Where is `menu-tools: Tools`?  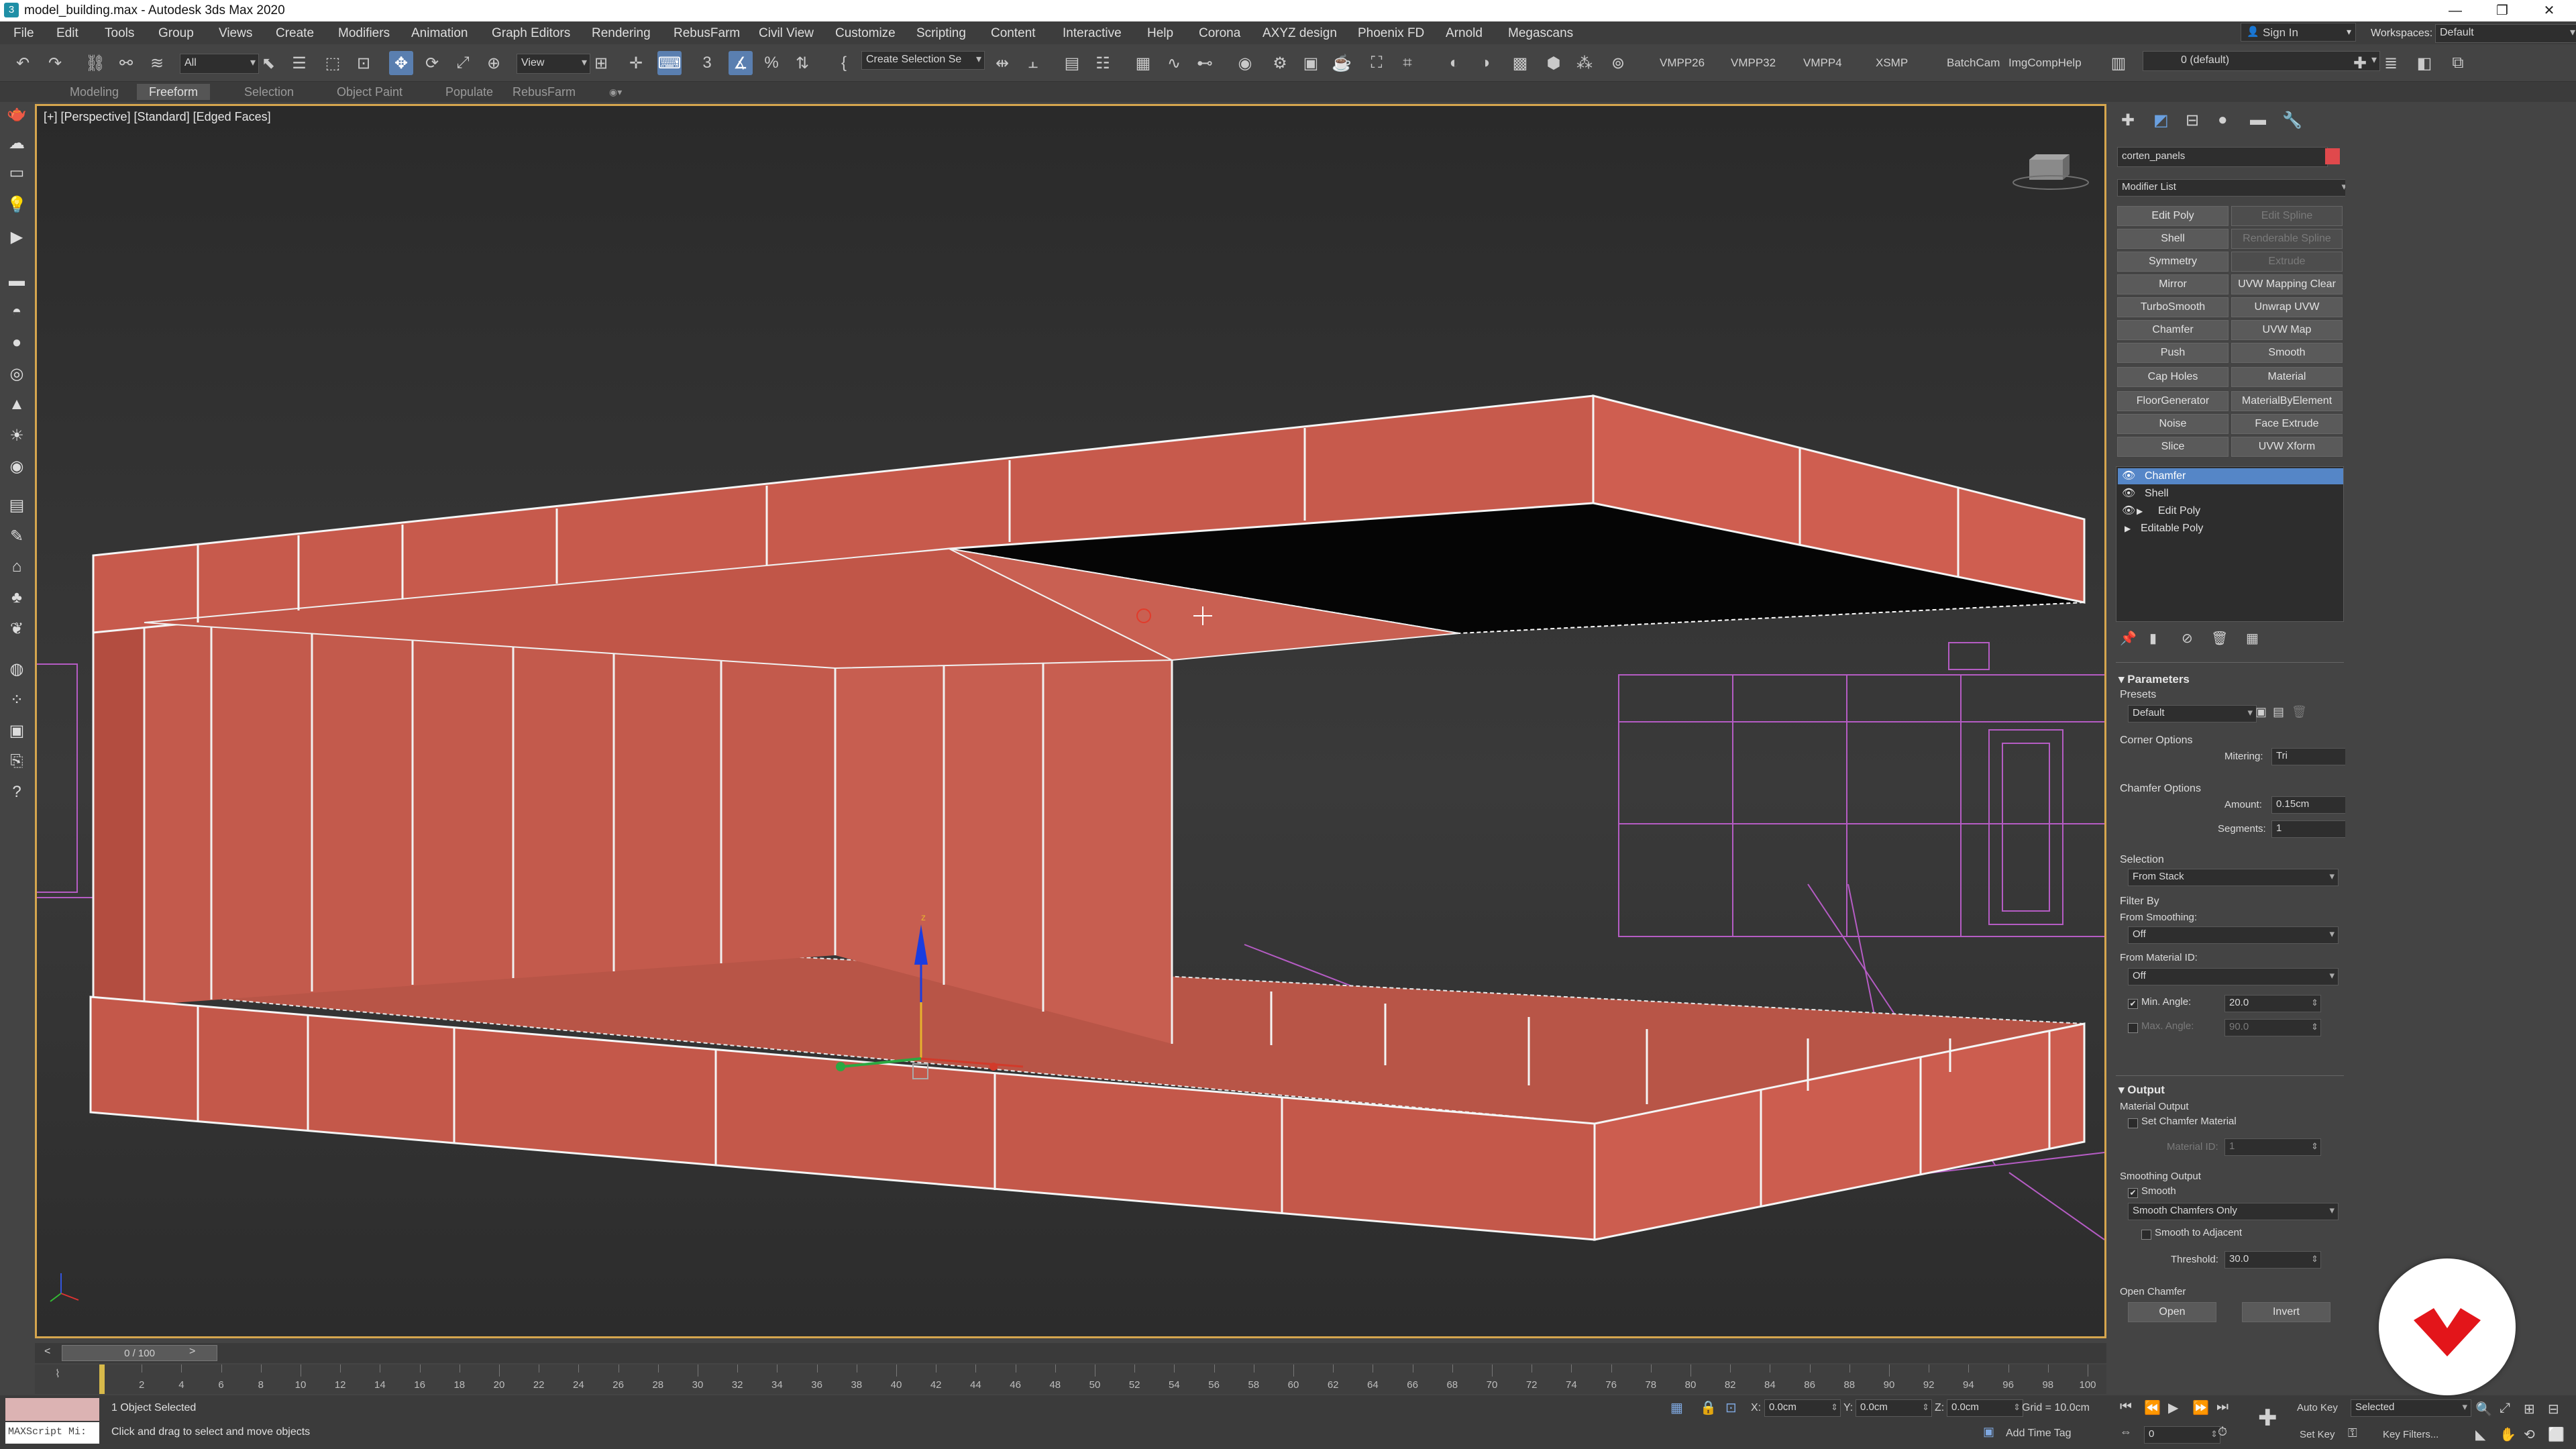 menu-tools: Tools is located at coordinates (119, 33).